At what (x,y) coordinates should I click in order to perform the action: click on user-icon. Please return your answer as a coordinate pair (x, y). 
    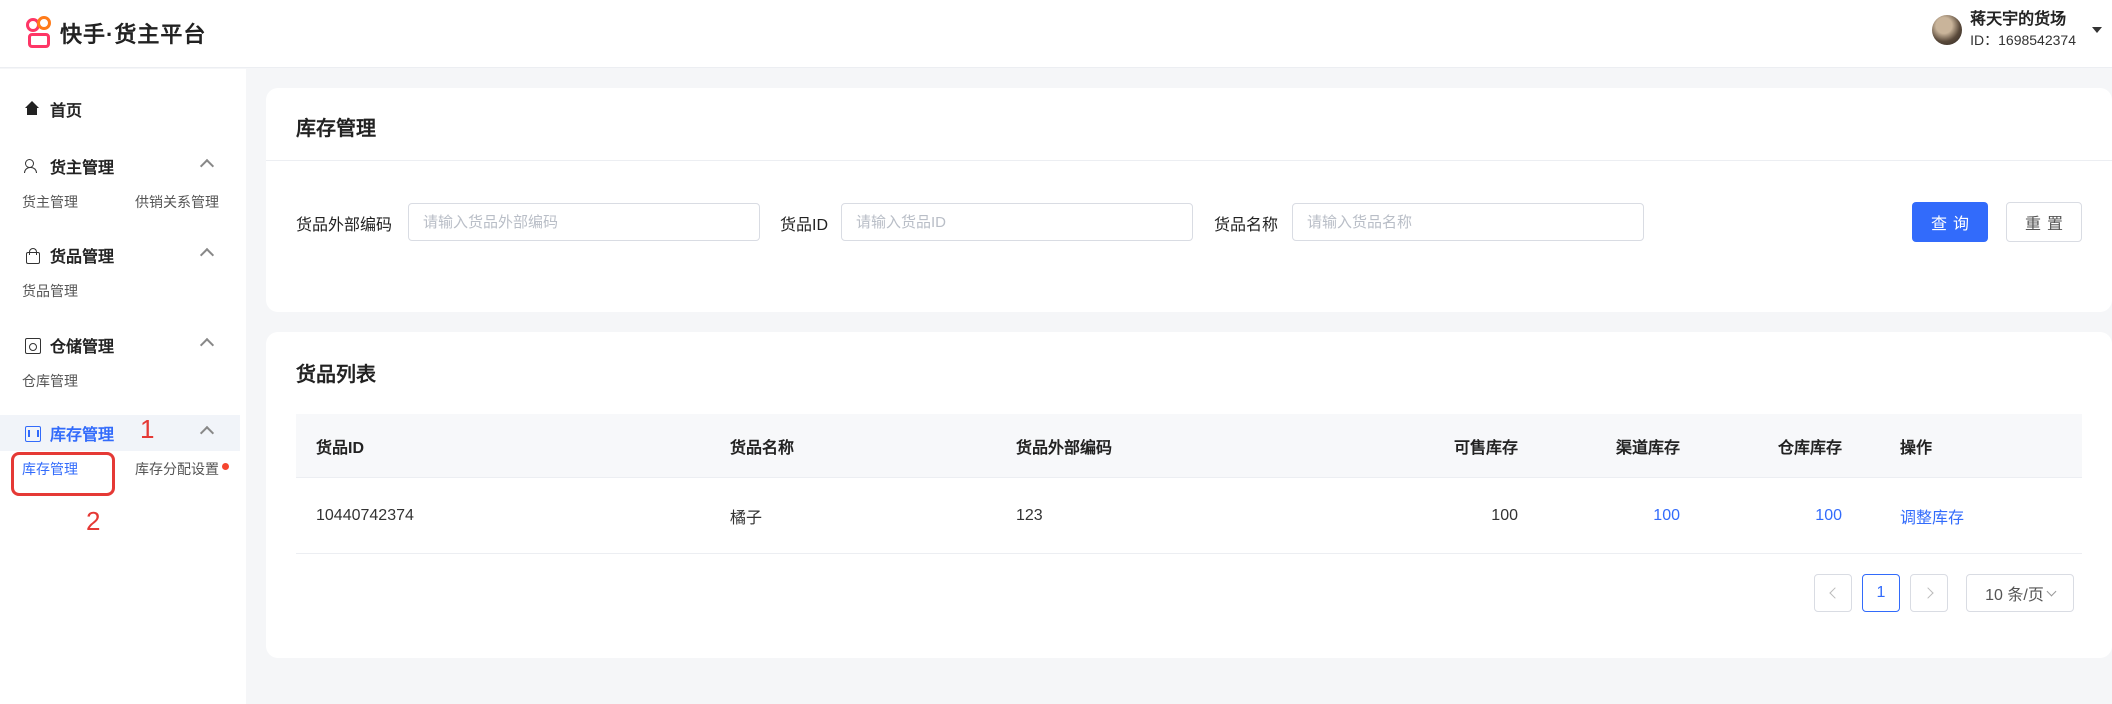
    Looking at the image, I should click on (32, 166).